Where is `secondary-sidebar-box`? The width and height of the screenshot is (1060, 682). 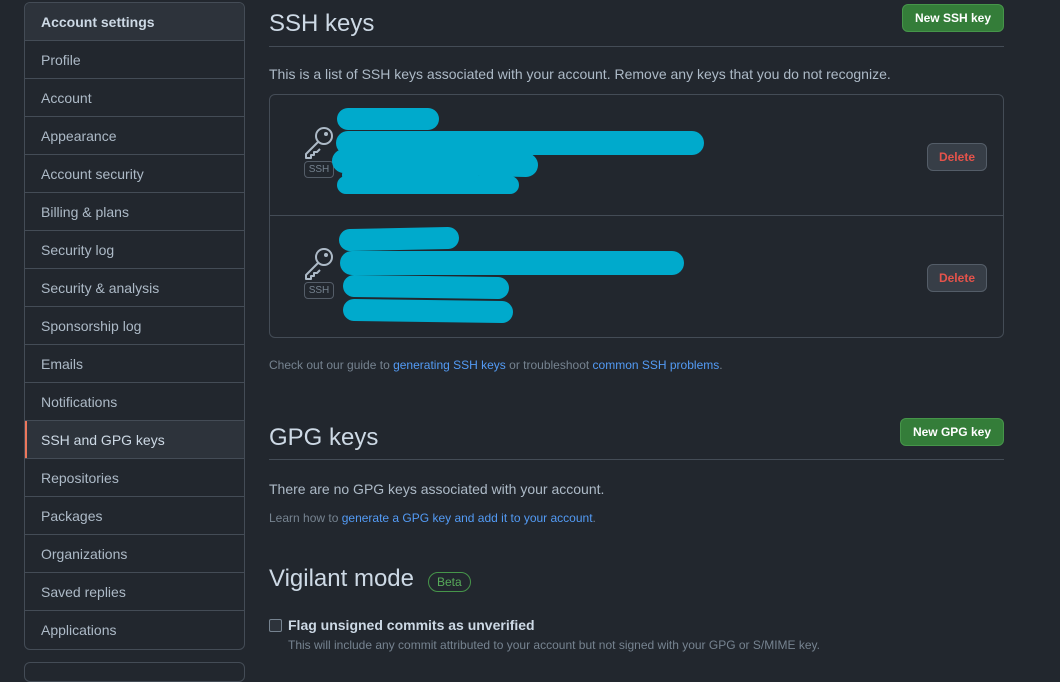
secondary-sidebar-box is located at coordinates (134, 672).